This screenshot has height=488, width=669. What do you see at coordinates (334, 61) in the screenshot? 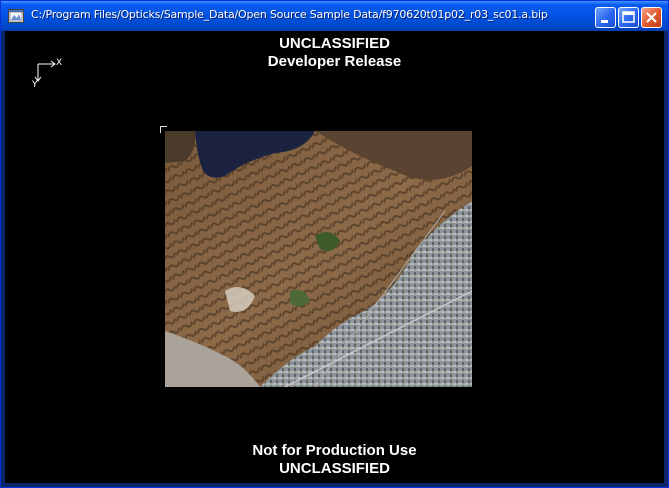
I see `release-label: Developer Release` at bounding box center [334, 61].